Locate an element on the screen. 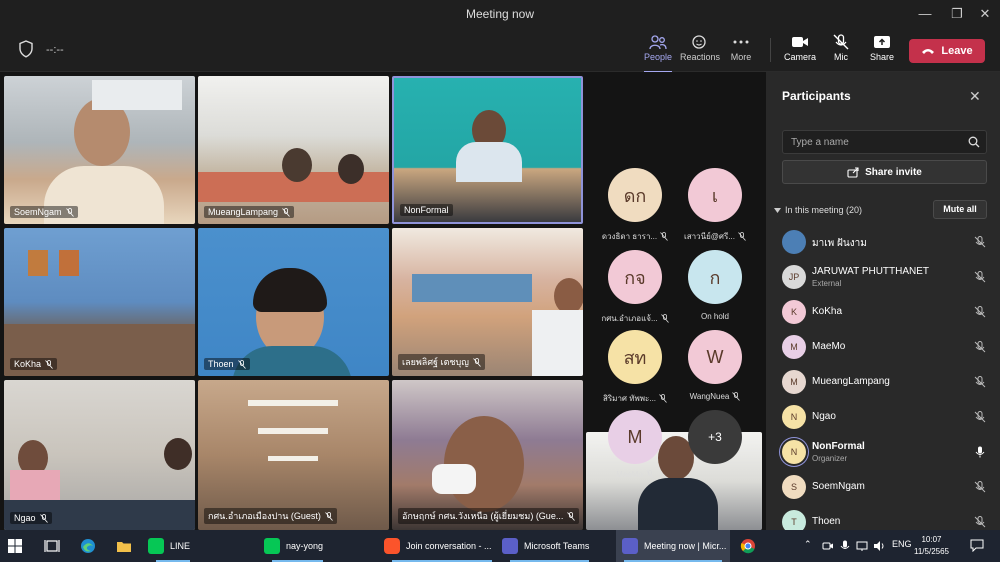  maximize-button: ❐ is located at coordinates (957, 14).